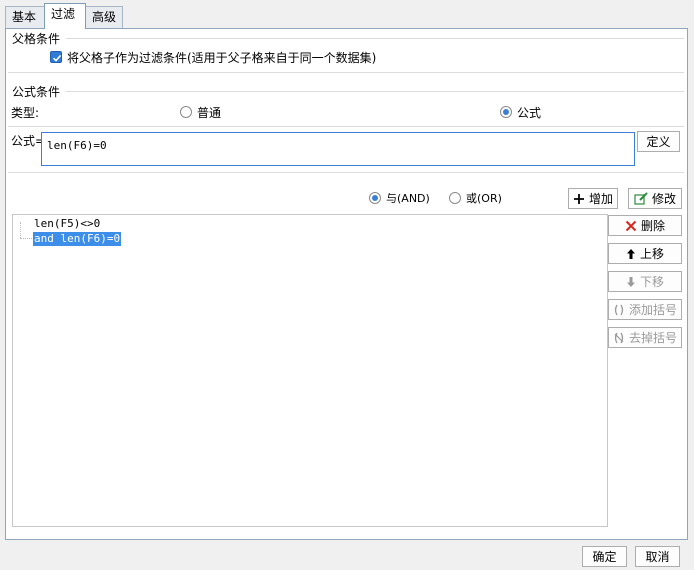 The height and width of the screenshot is (570, 694). Describe the element at coordinates (36, 92) in the screenshot. I see `formula-condition-title: 公式条件` at that location.